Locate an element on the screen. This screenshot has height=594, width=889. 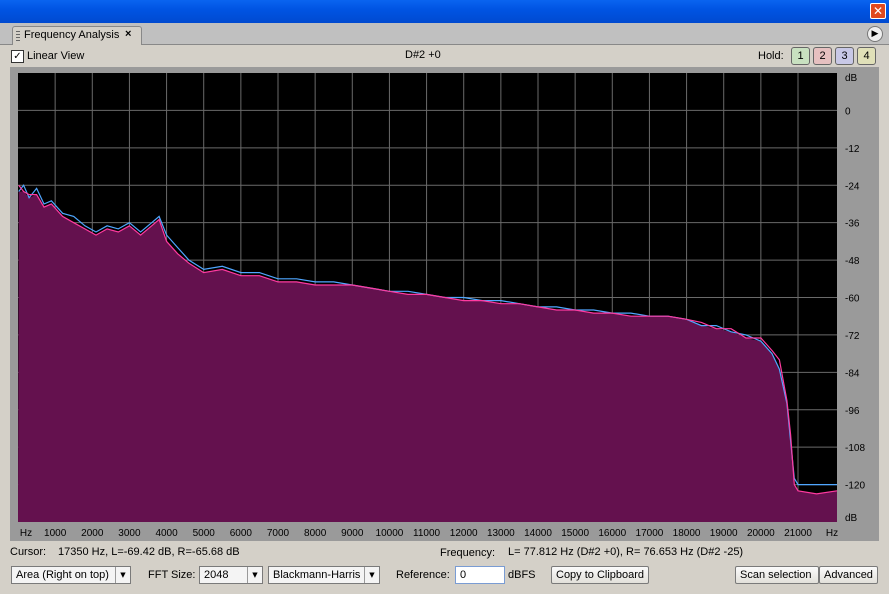
hold-button-4: 4 is located at coordinates (866, 56).